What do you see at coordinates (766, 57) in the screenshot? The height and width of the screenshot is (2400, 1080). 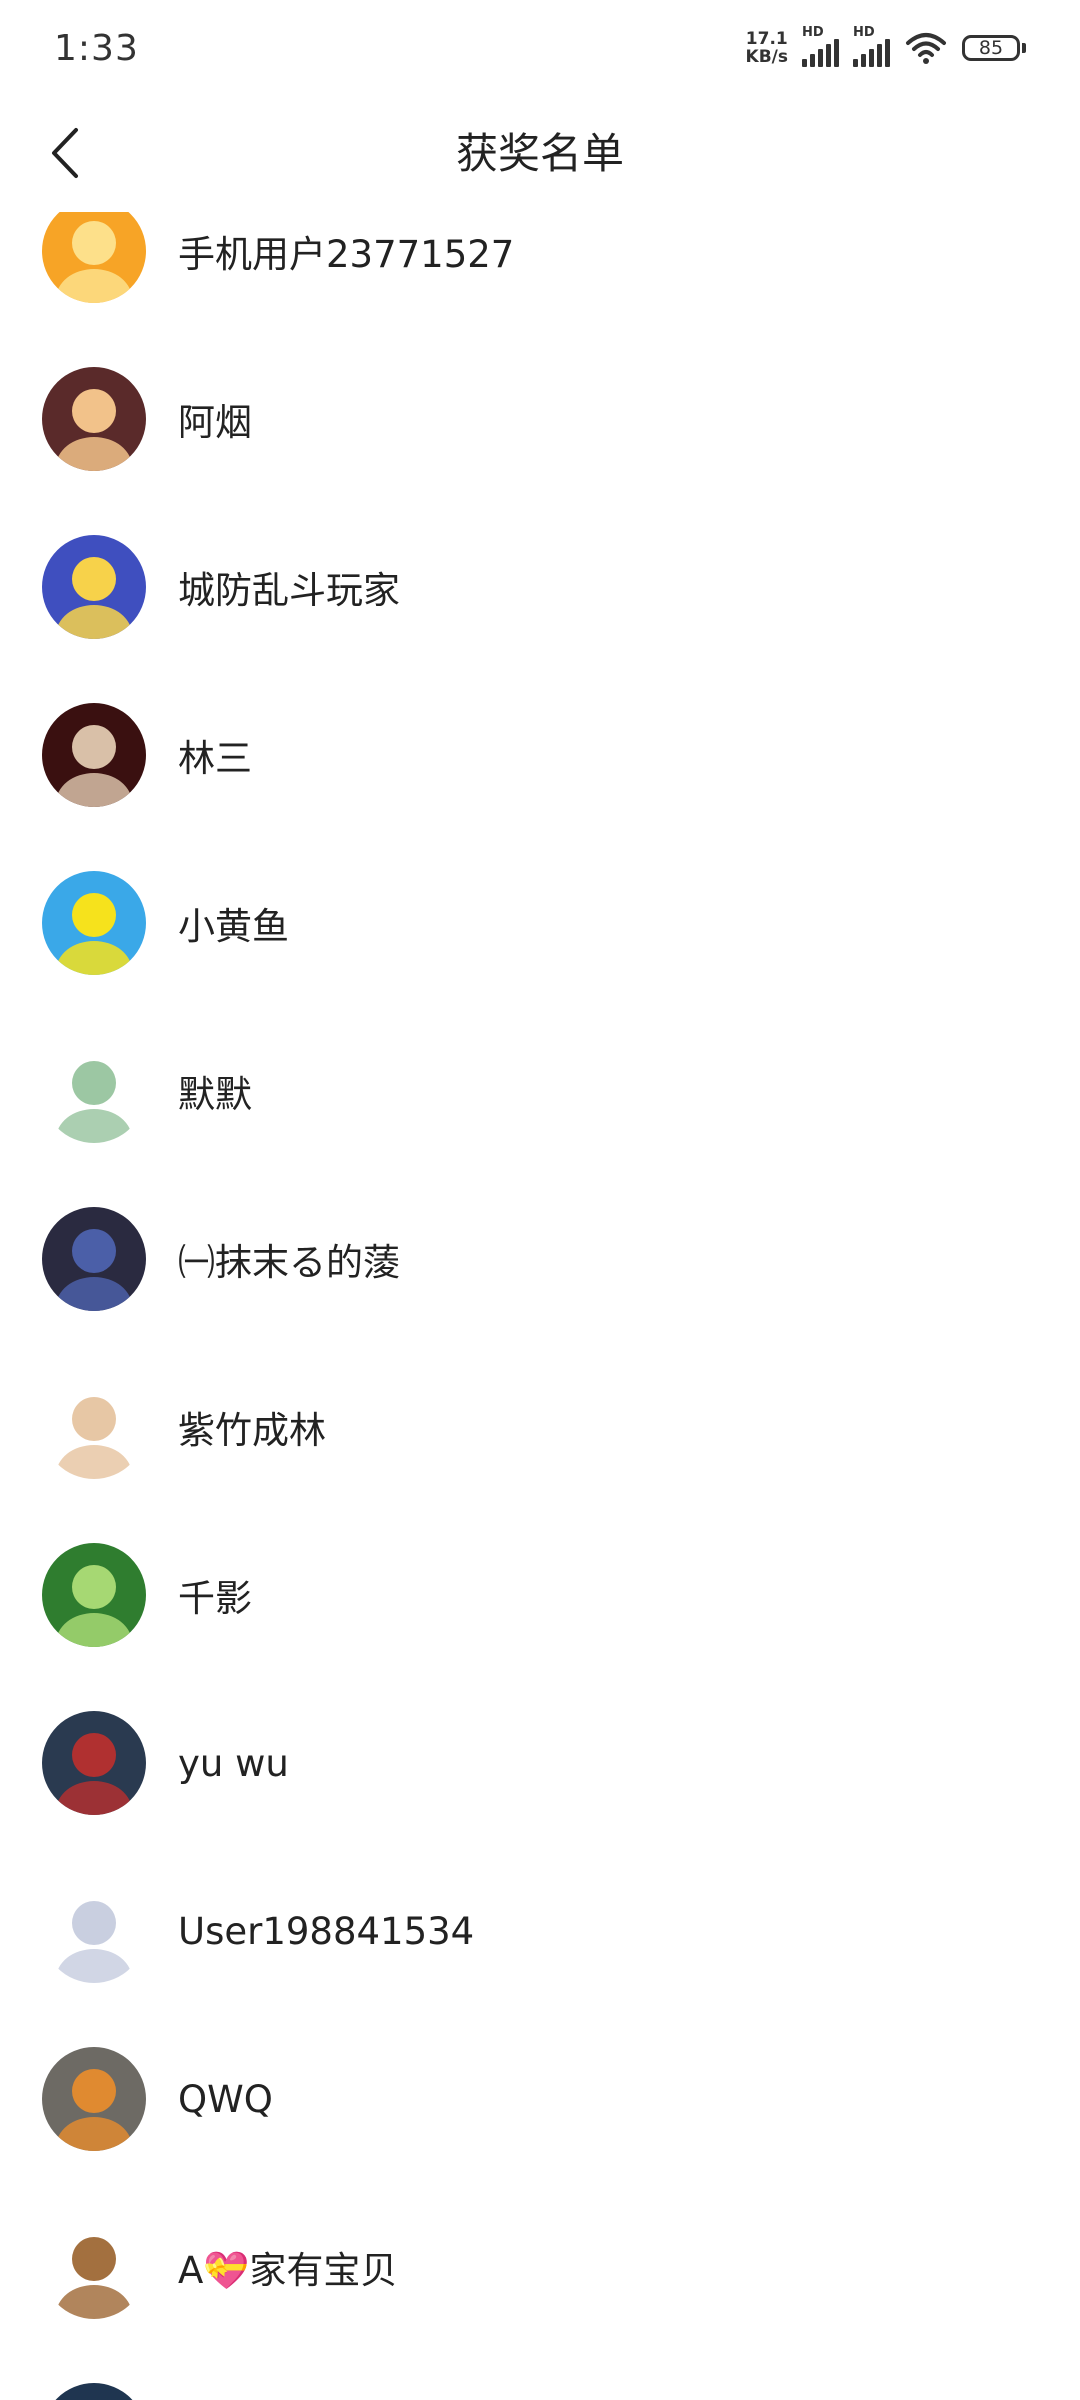 I see `network-speed-unit: KB/s` at bounding box center [766, 57].